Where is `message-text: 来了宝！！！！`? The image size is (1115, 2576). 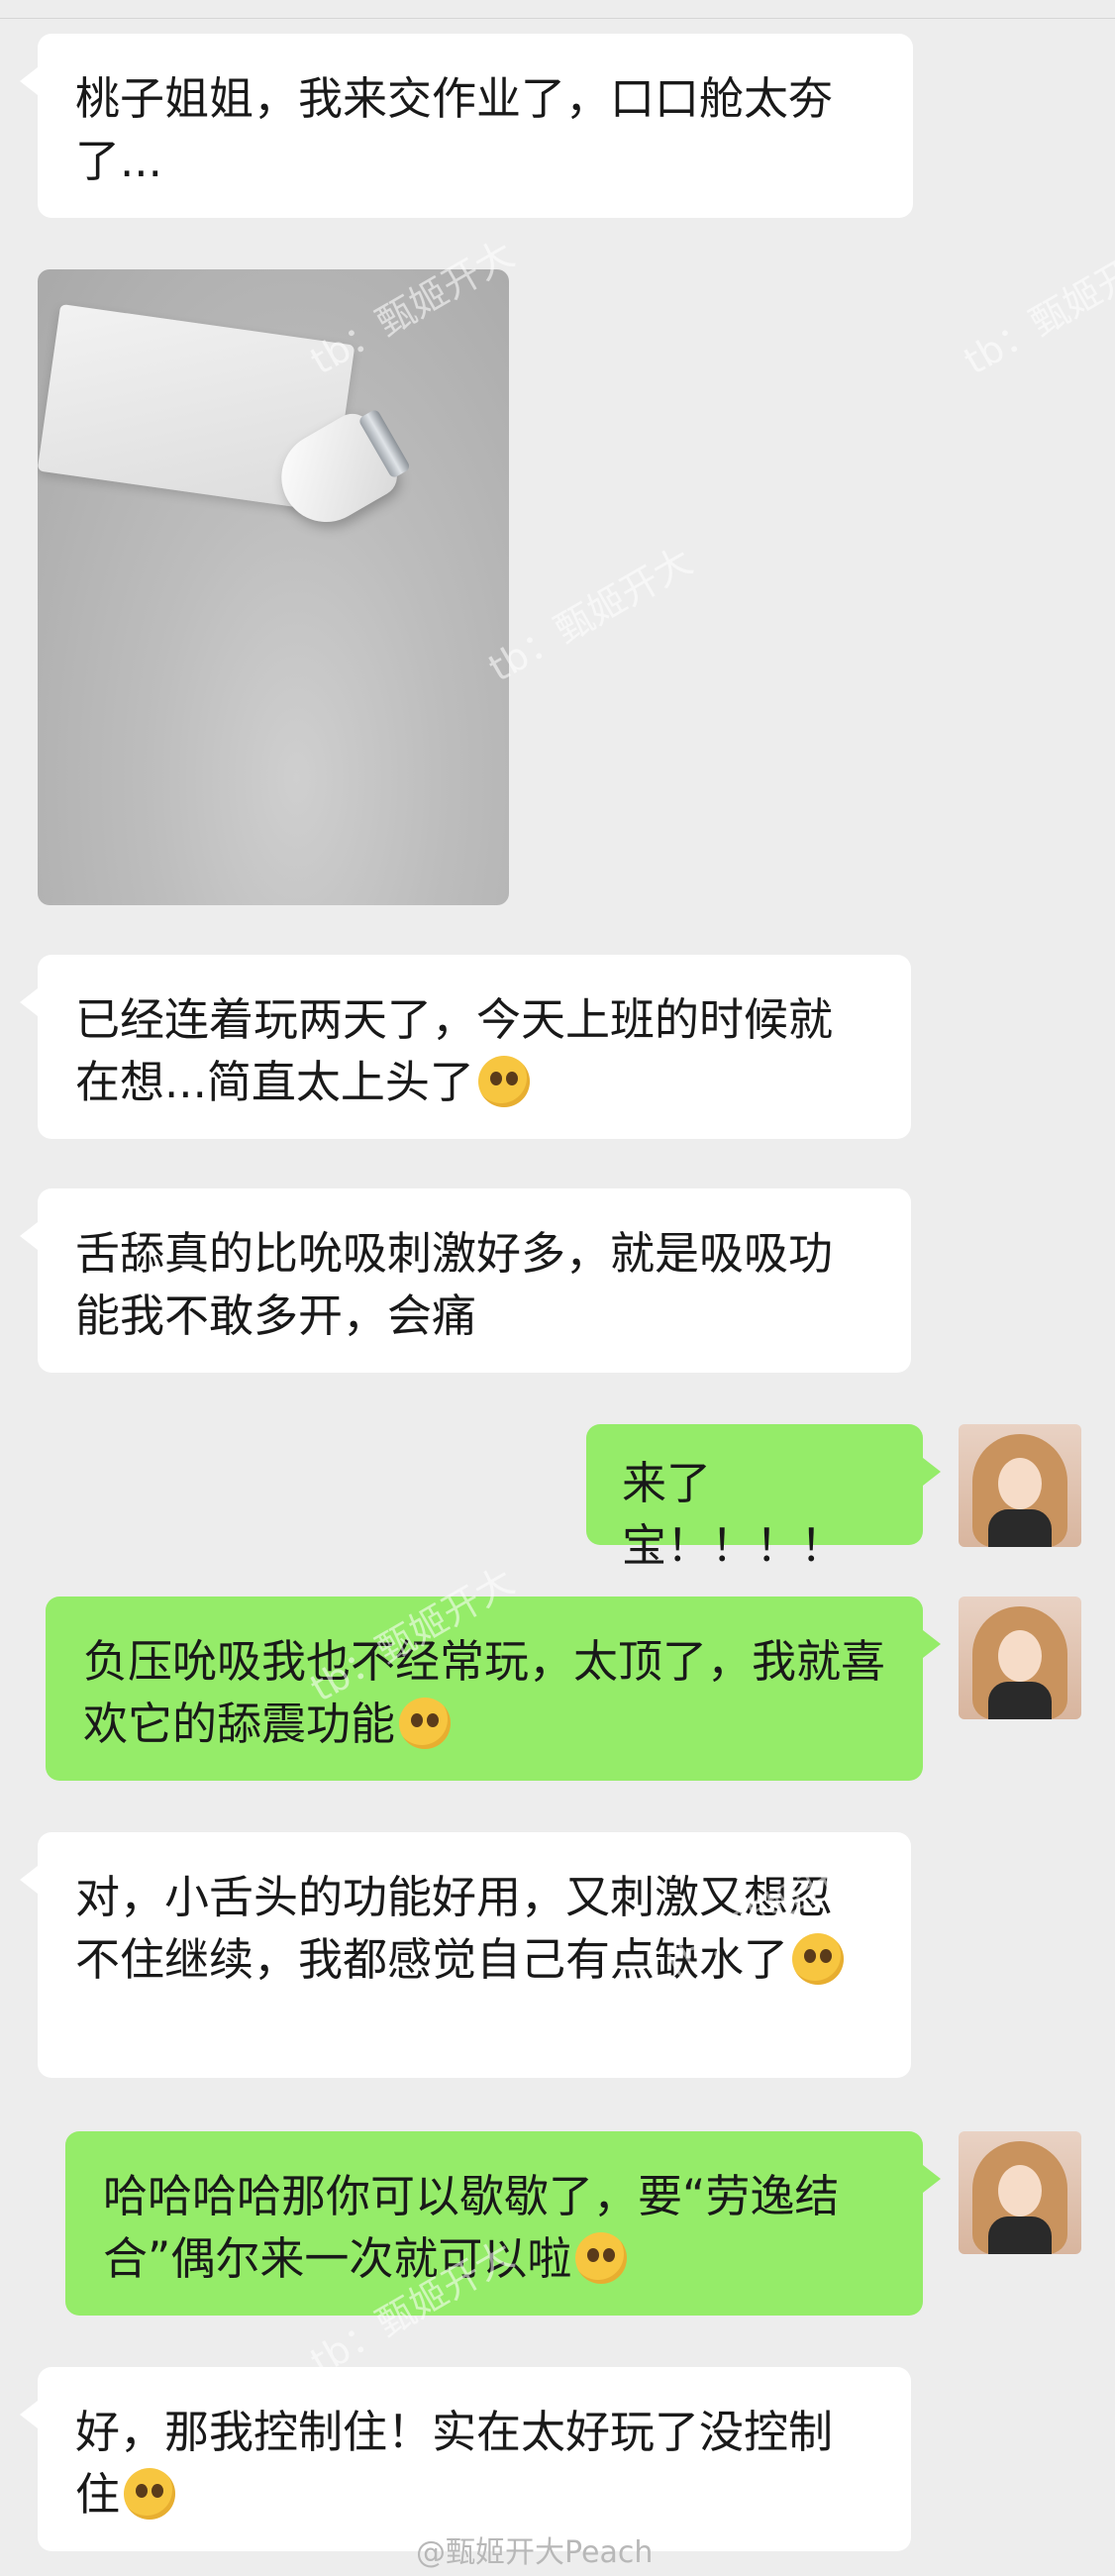
message-text: 来了宝！！！！ is located at coordinates (734, 1514).